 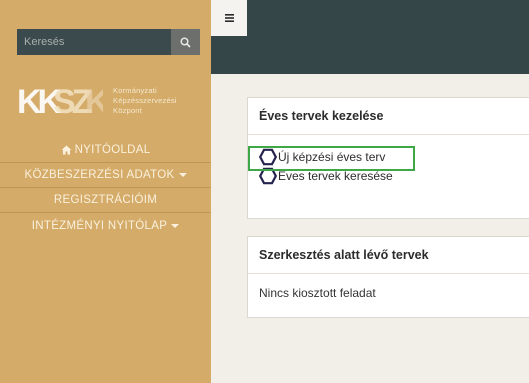 I want to click on search-icon, so click(x=185, y=42).